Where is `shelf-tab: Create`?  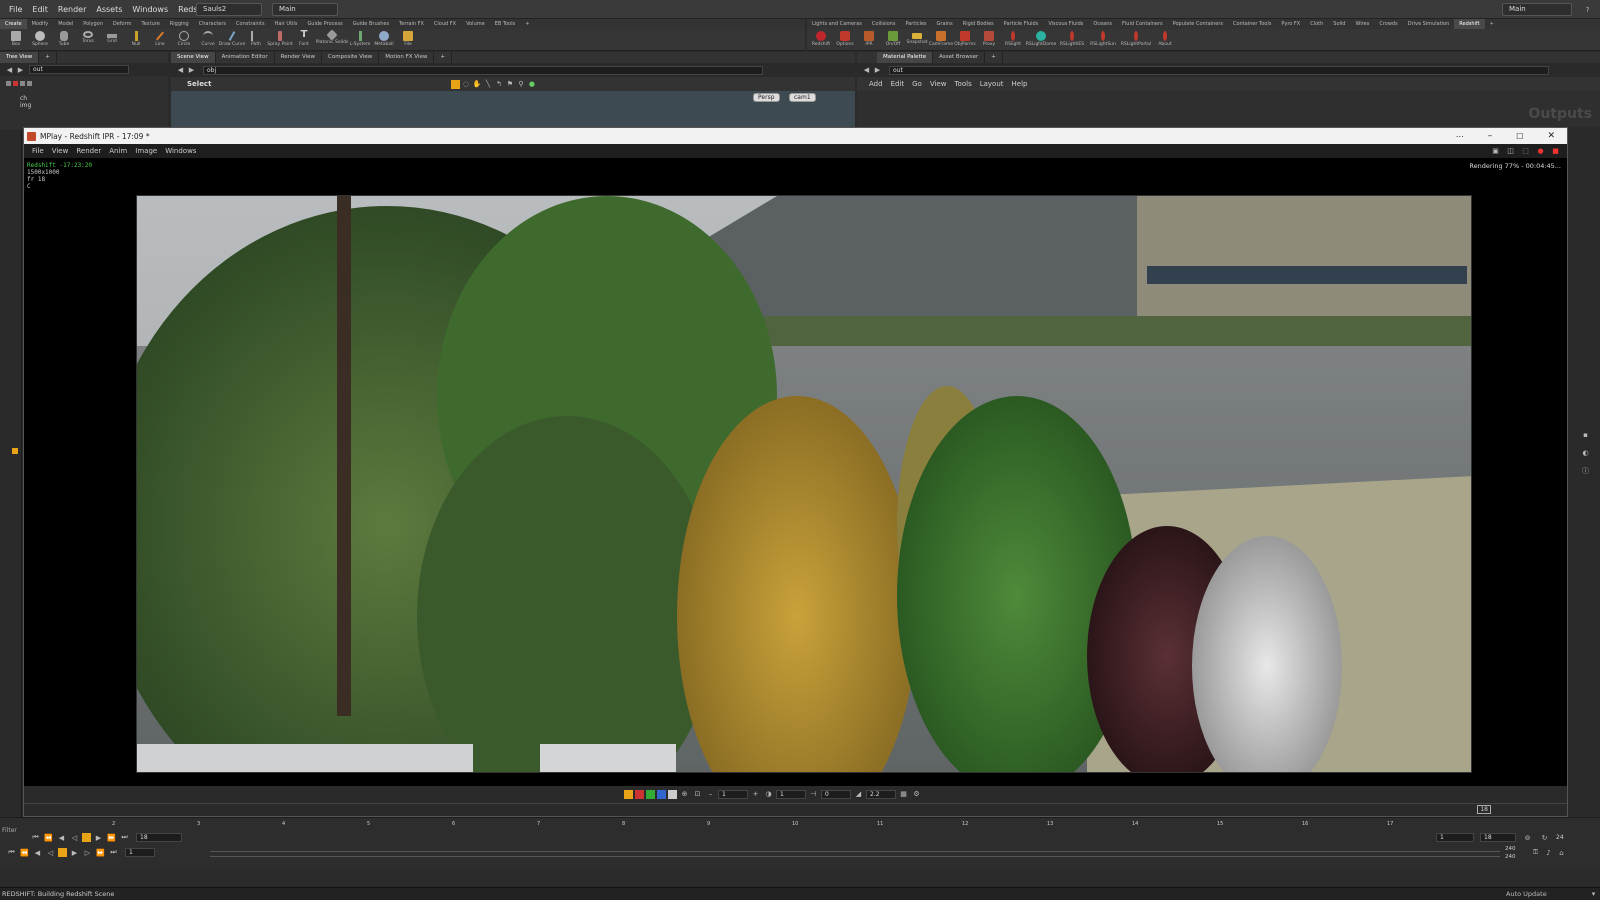 shelf-tab: Create is located at coordinates (13, 24).